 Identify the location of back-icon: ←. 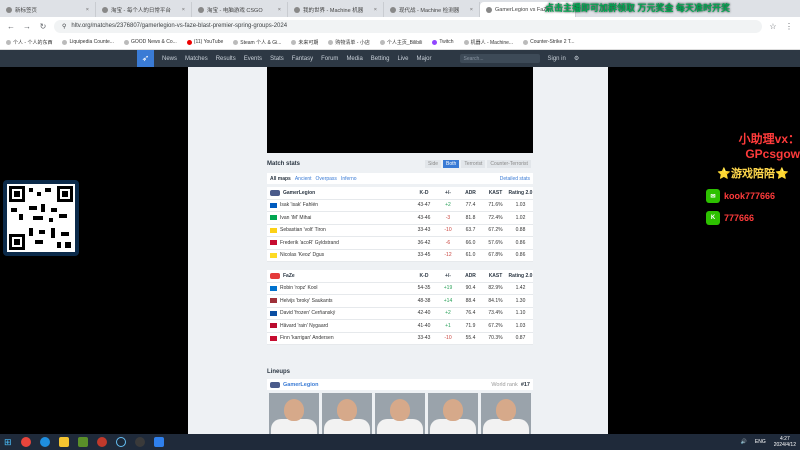
(11, 26).